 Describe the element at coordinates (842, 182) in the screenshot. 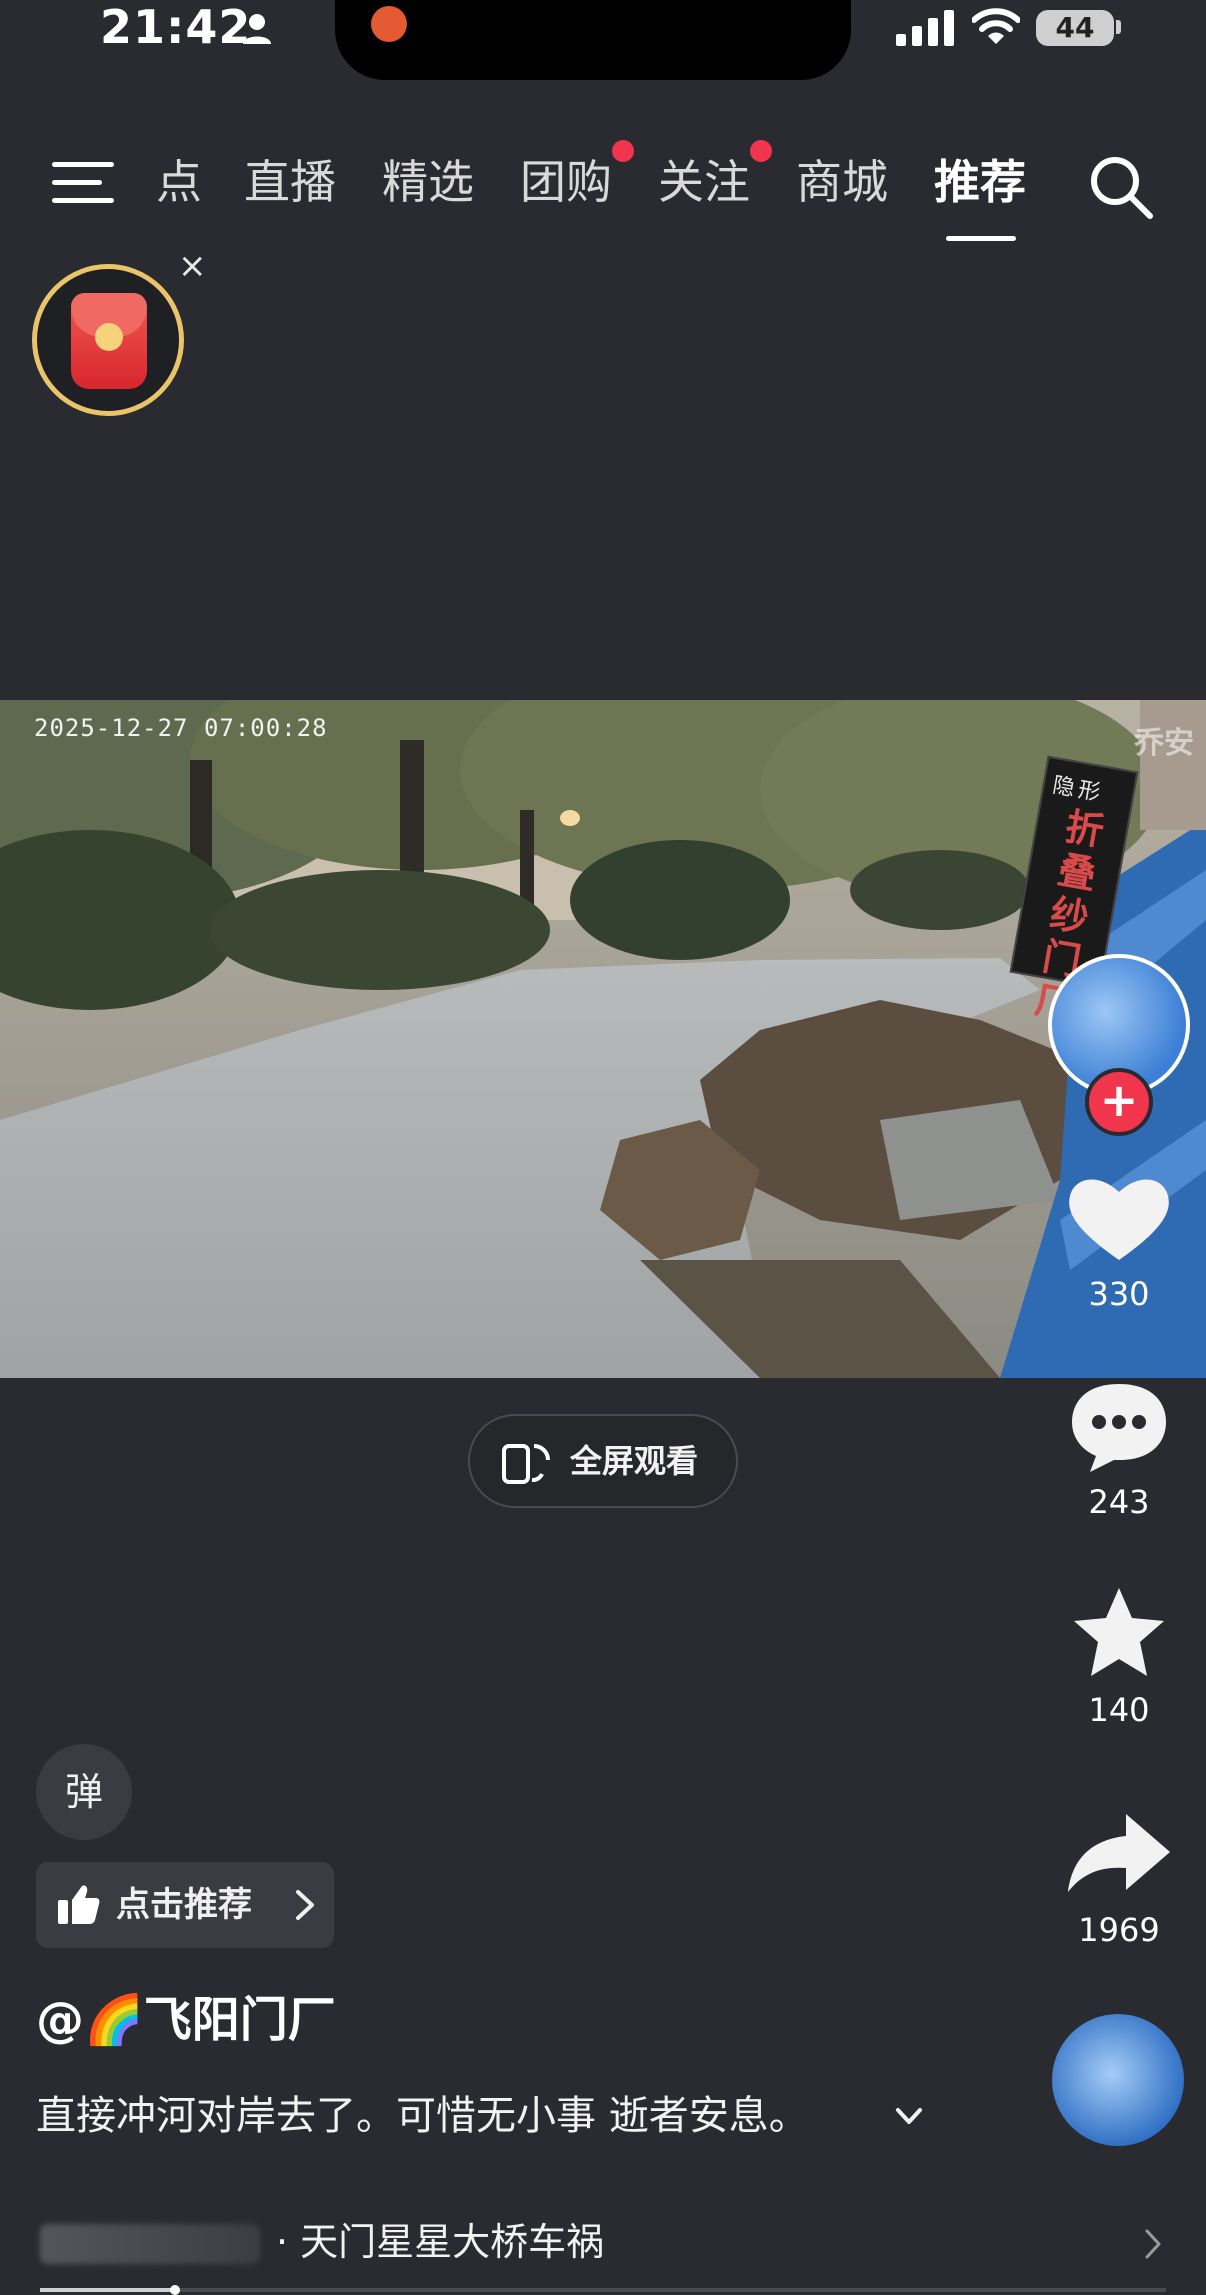

I see `tab-mall: 商城` at that location.